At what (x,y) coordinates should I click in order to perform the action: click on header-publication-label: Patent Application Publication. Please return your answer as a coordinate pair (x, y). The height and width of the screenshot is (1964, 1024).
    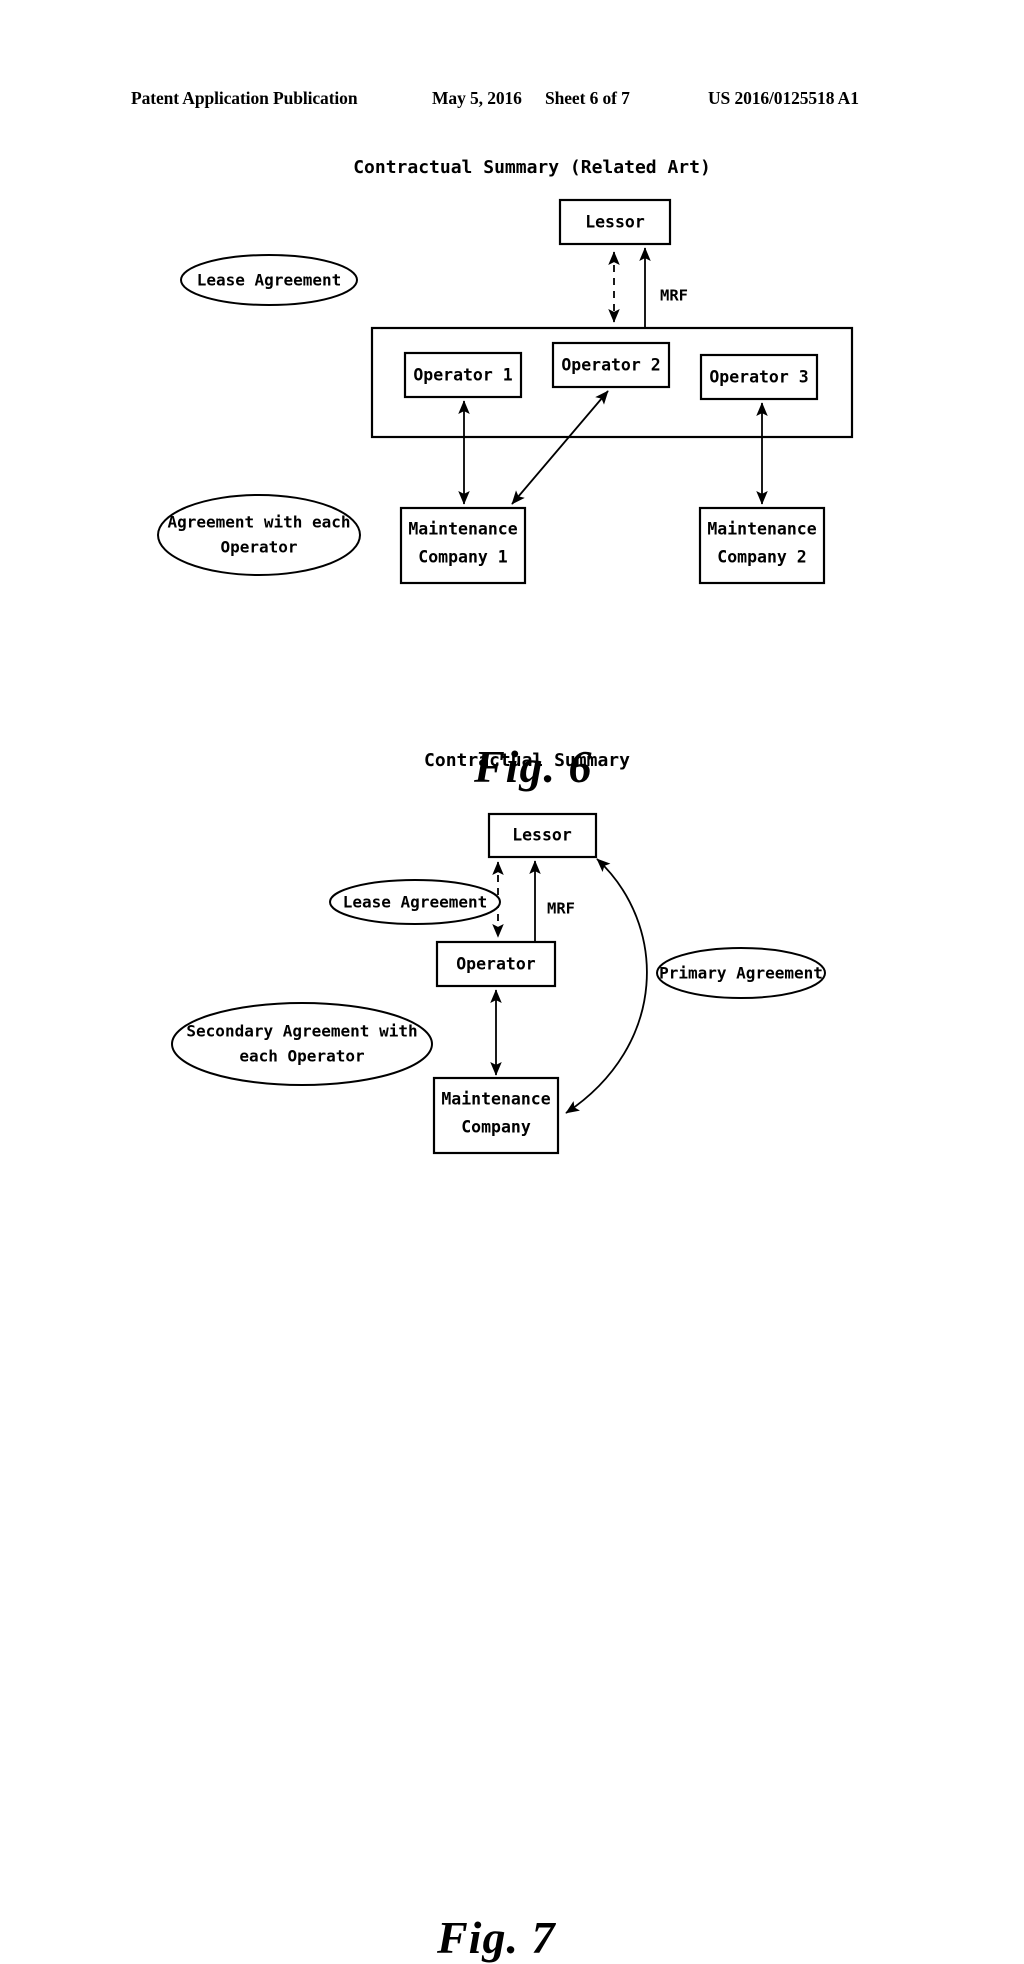
    Looking at the image, I should click on (244, 98).